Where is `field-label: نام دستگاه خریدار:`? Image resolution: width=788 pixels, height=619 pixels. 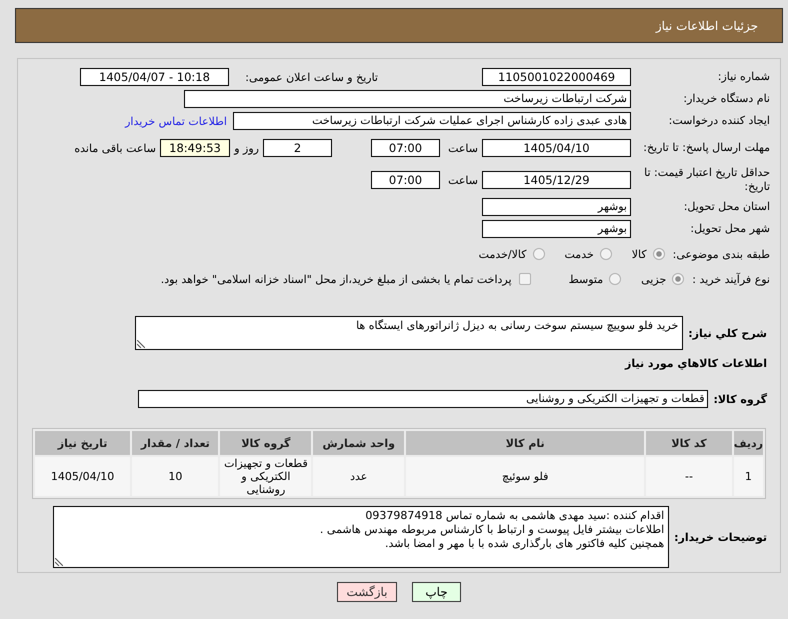 field-label: نام دستگاه خریدار: is located at coordinates (726, 98).